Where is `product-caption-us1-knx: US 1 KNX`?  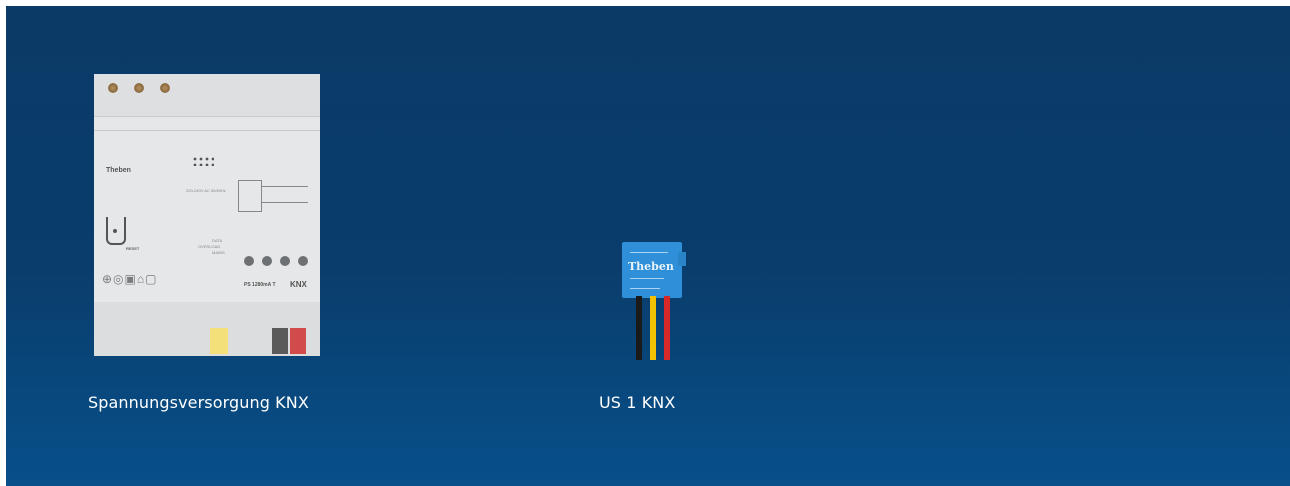 product-caption-us1-knx: US 1 KNX is located at coordinates (637, 402).